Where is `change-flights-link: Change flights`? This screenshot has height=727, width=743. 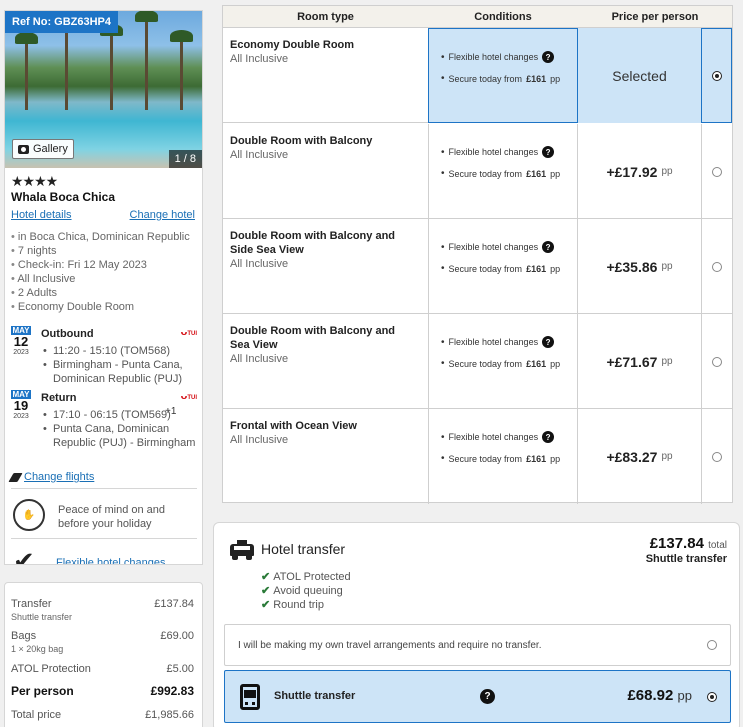
change-flights-link: Change flights is located at coordinates (51, 477).